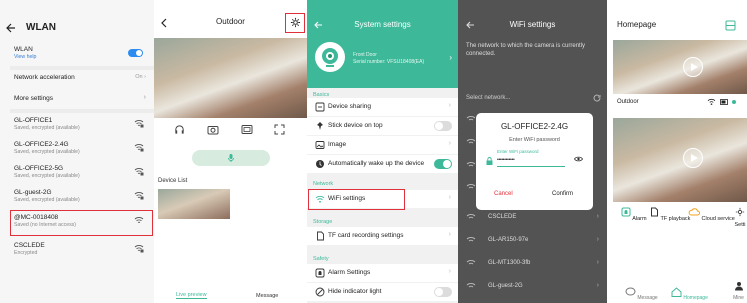  I want to click on hide-indicator-toggle, so click(443, 292).